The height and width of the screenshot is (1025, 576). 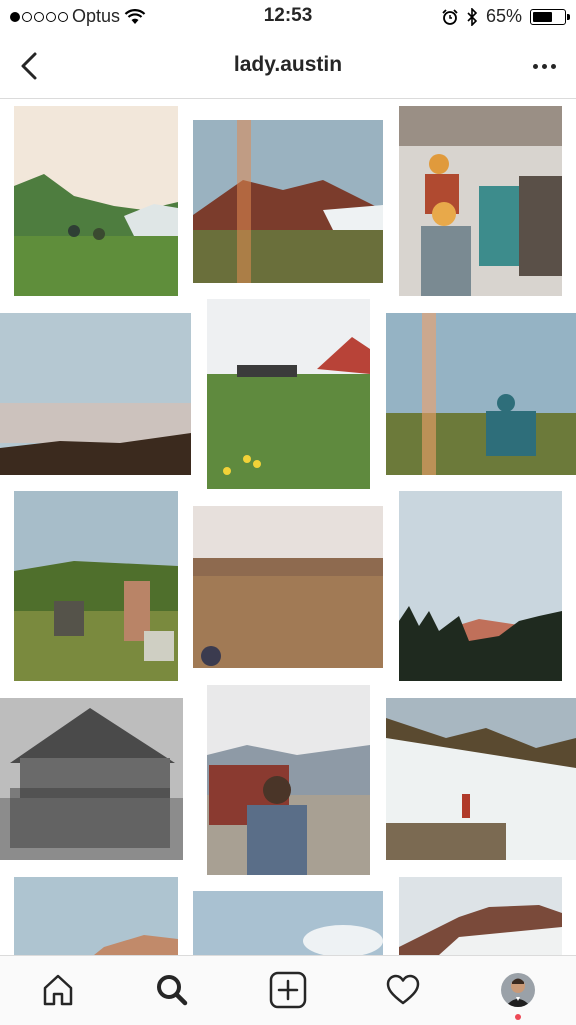 What do you see at coordinates (518, 1017) in the screenshot?
I see `activity-notification-dot` at bounding box center [518, 1017].